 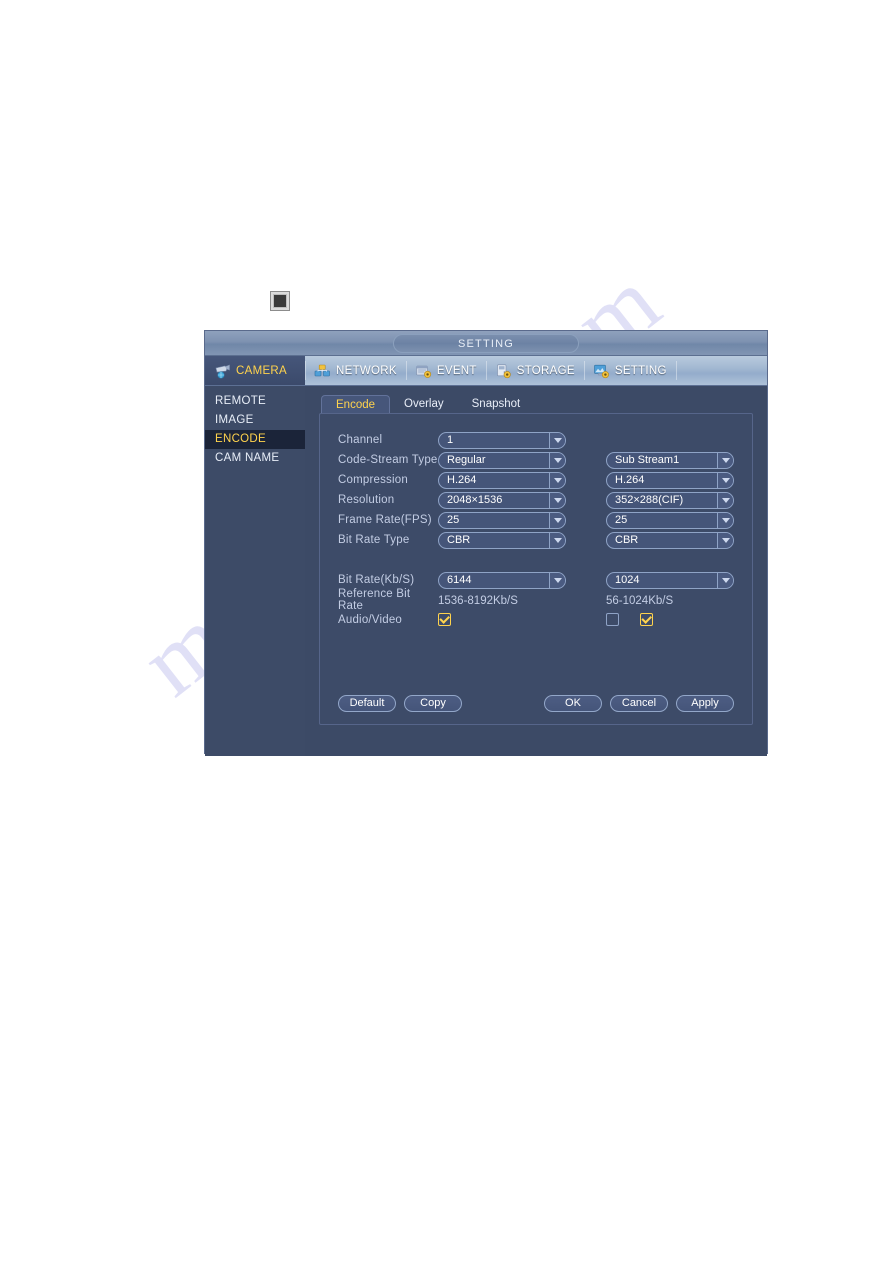 What do you see at coordinates (639, 703) in the screenshot?
I see `cancel-button: Cancel` at bounding box center [639, 703].